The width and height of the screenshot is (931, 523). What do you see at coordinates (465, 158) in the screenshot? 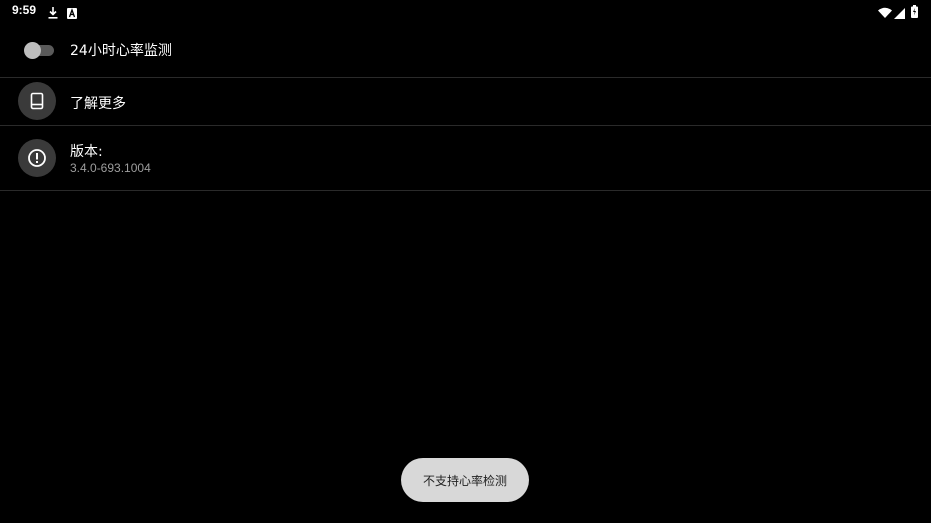
I see `version-row: 版本: 3.4.0-693.1004` at bounding box center [465, 158].